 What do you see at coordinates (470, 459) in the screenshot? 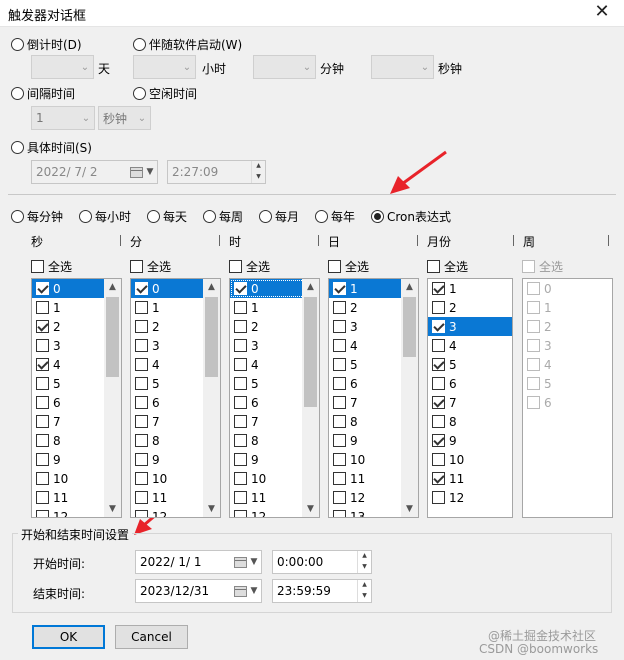
I see `list-item: 10` at bounding box center [470, 459].